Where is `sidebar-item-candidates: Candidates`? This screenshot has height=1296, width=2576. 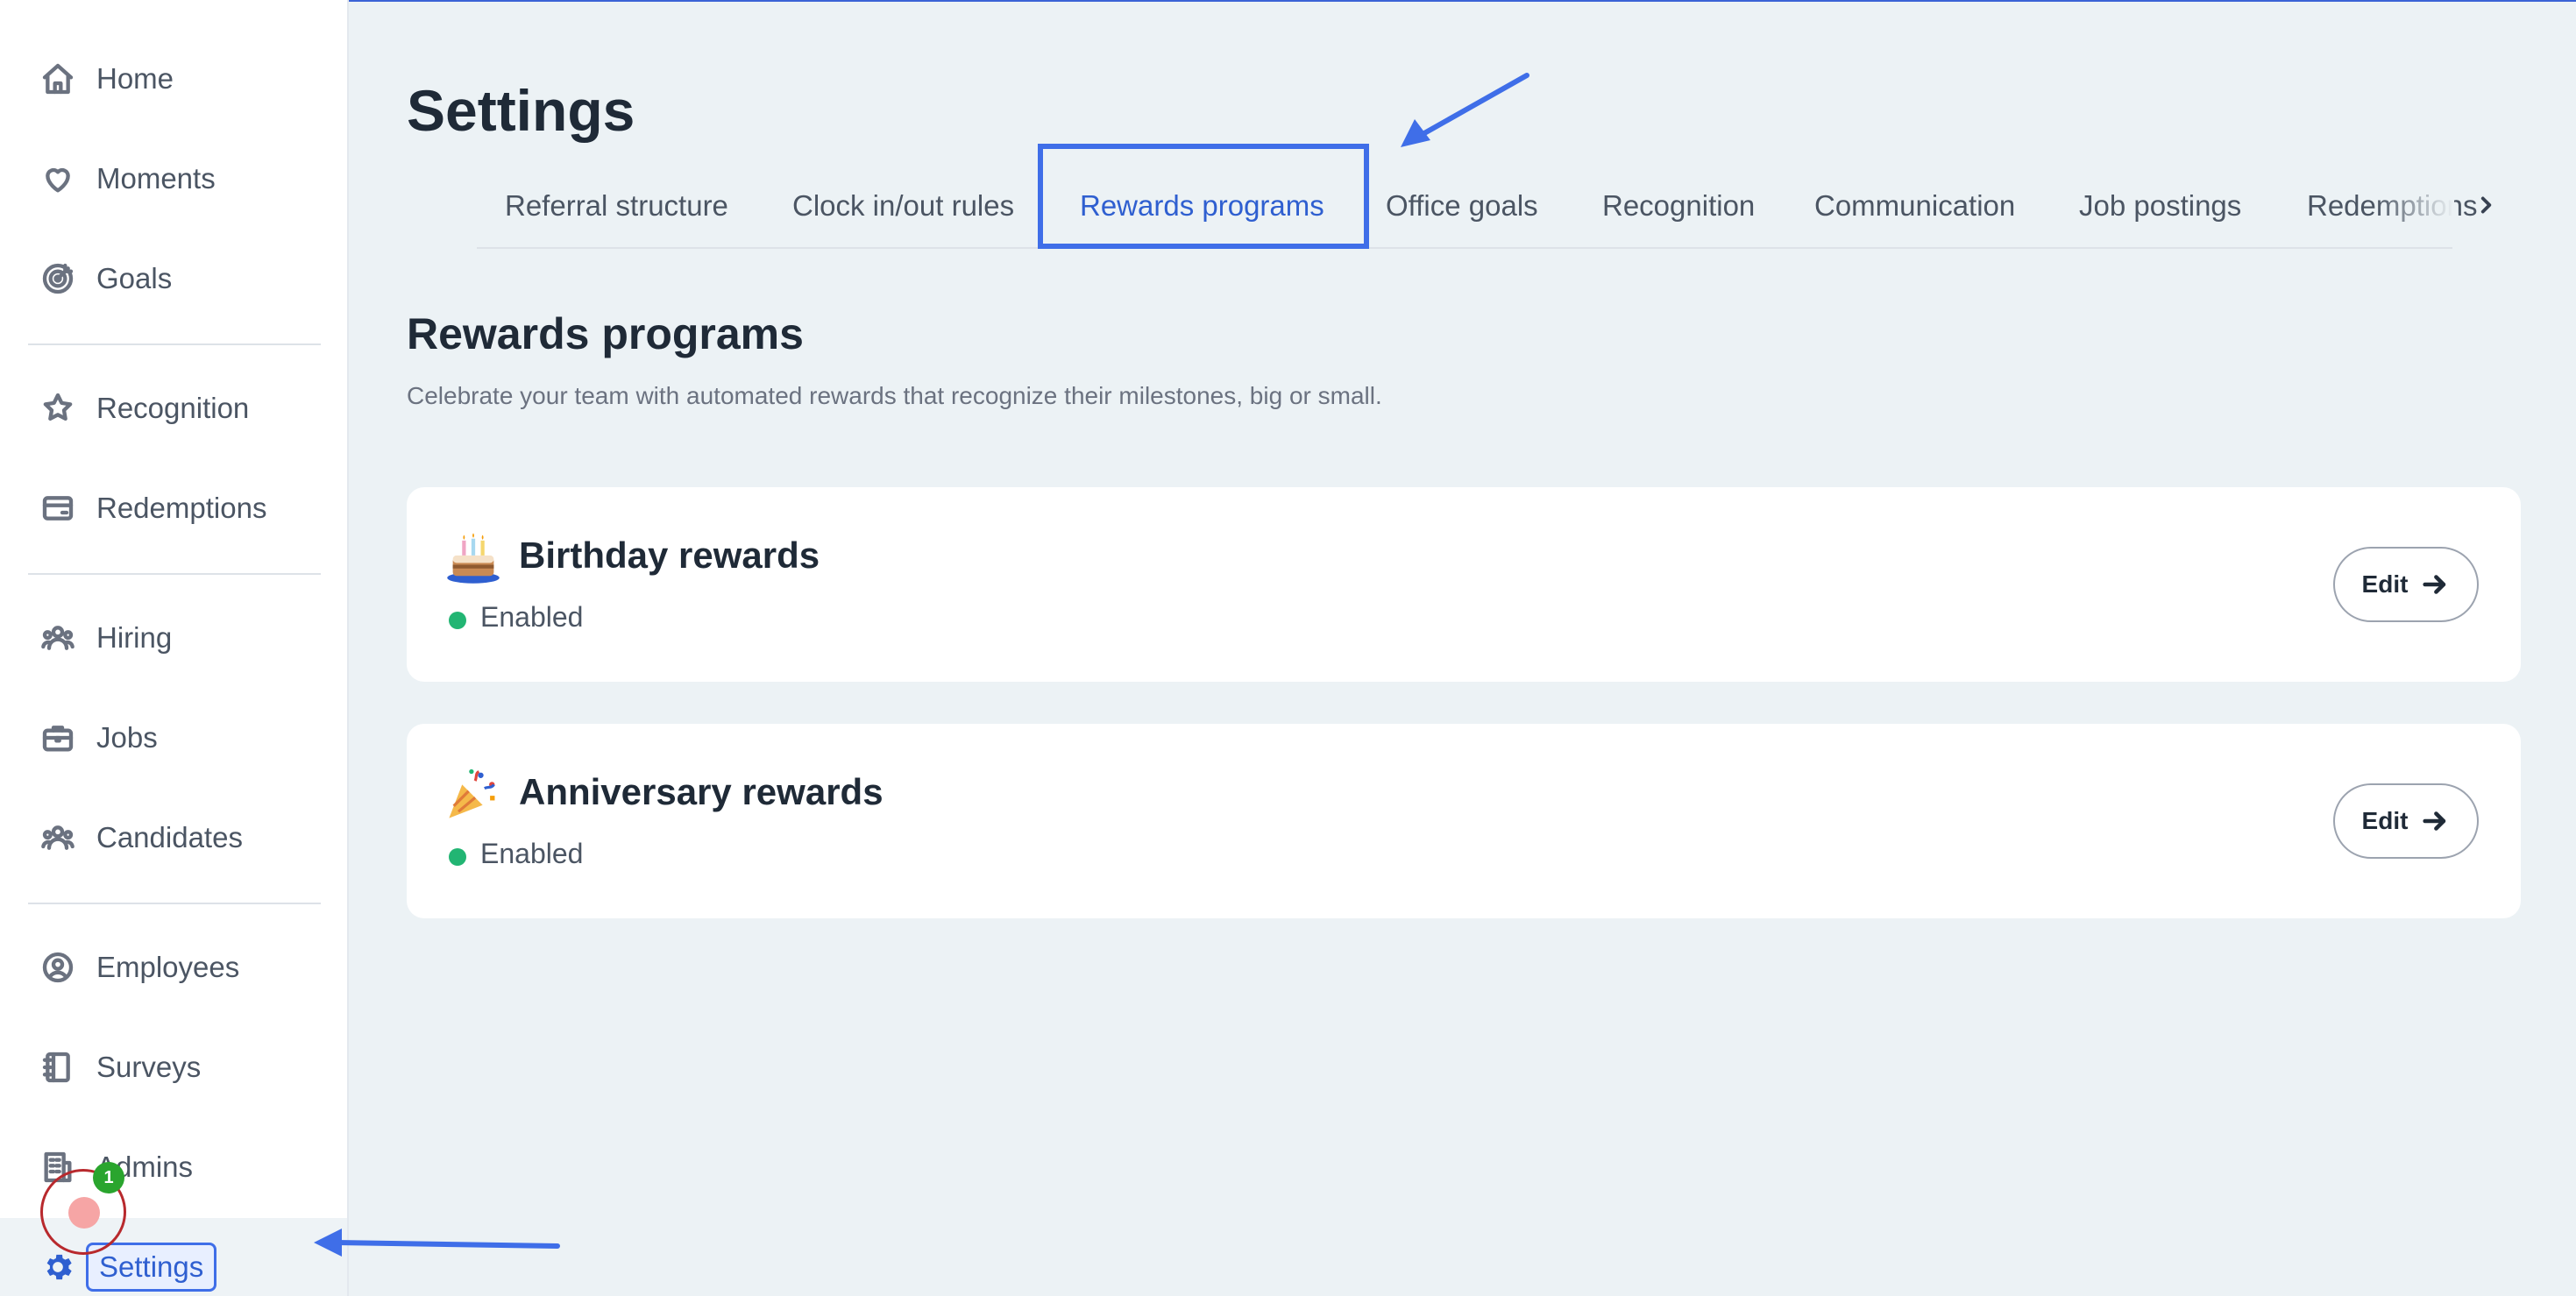
sidebar-item-candidates: Candidates is located at coordinates (177, 837).